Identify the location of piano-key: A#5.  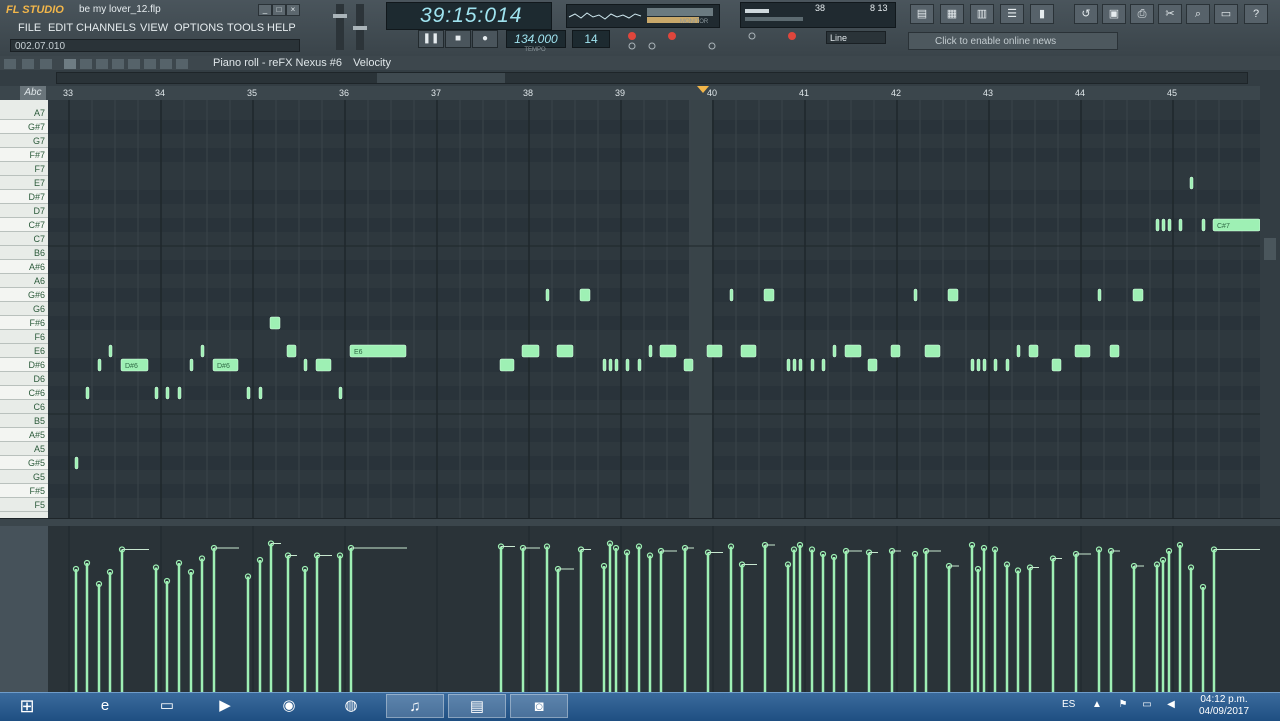
(24, 435).